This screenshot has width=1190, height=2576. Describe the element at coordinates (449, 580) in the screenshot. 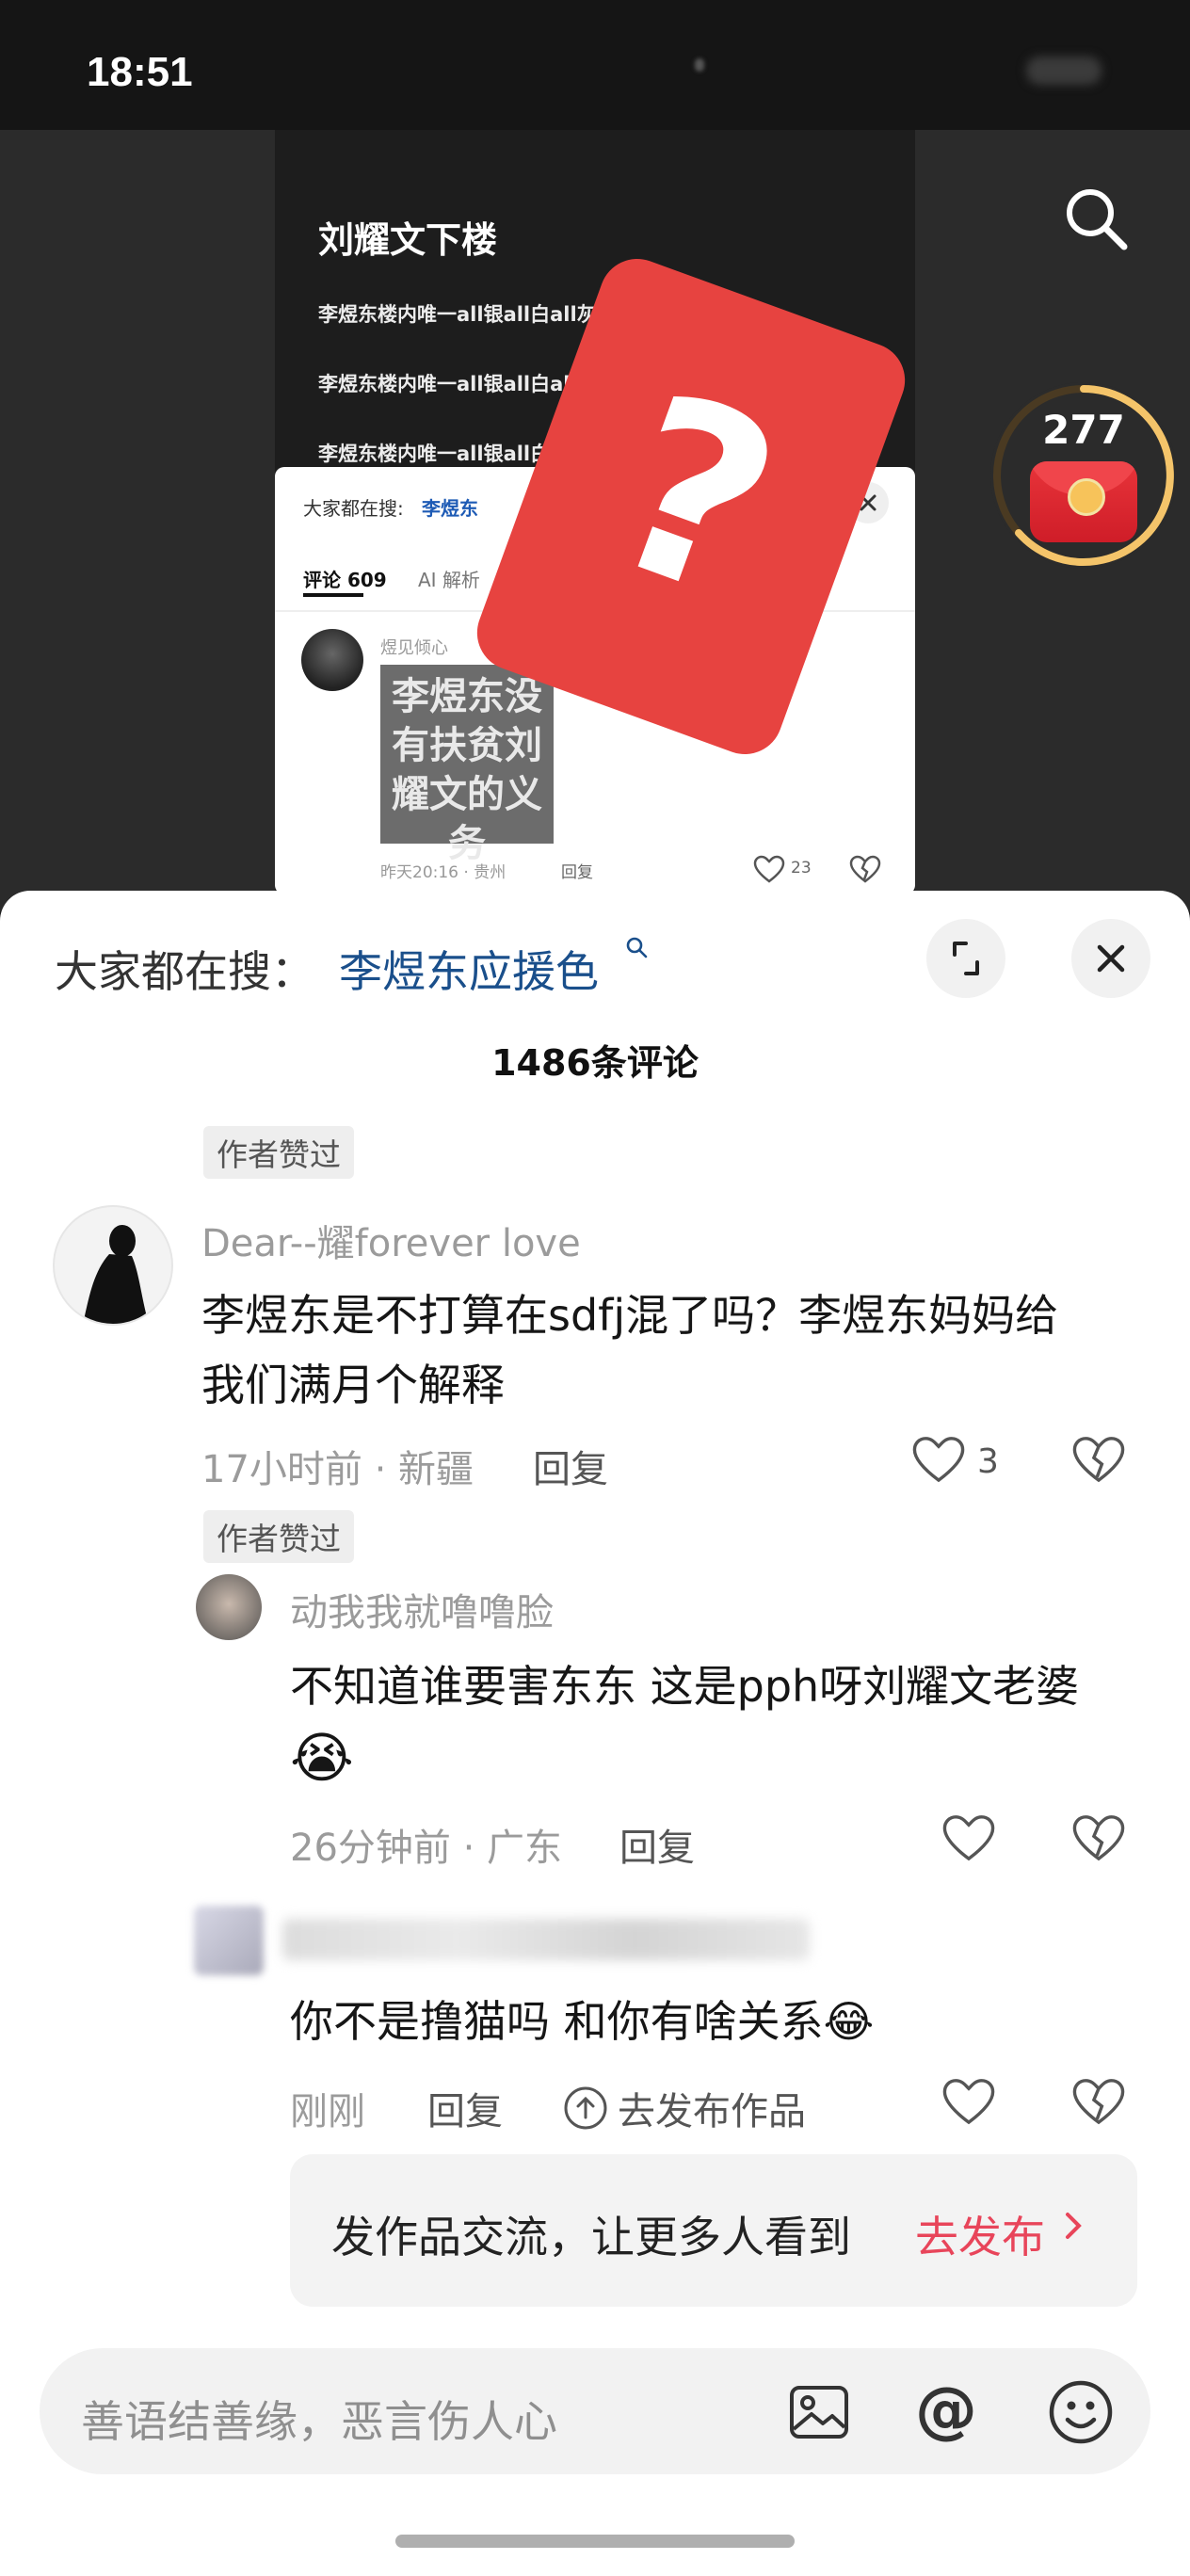

I see `embedded-tab-ai: AI 解析` at that location.